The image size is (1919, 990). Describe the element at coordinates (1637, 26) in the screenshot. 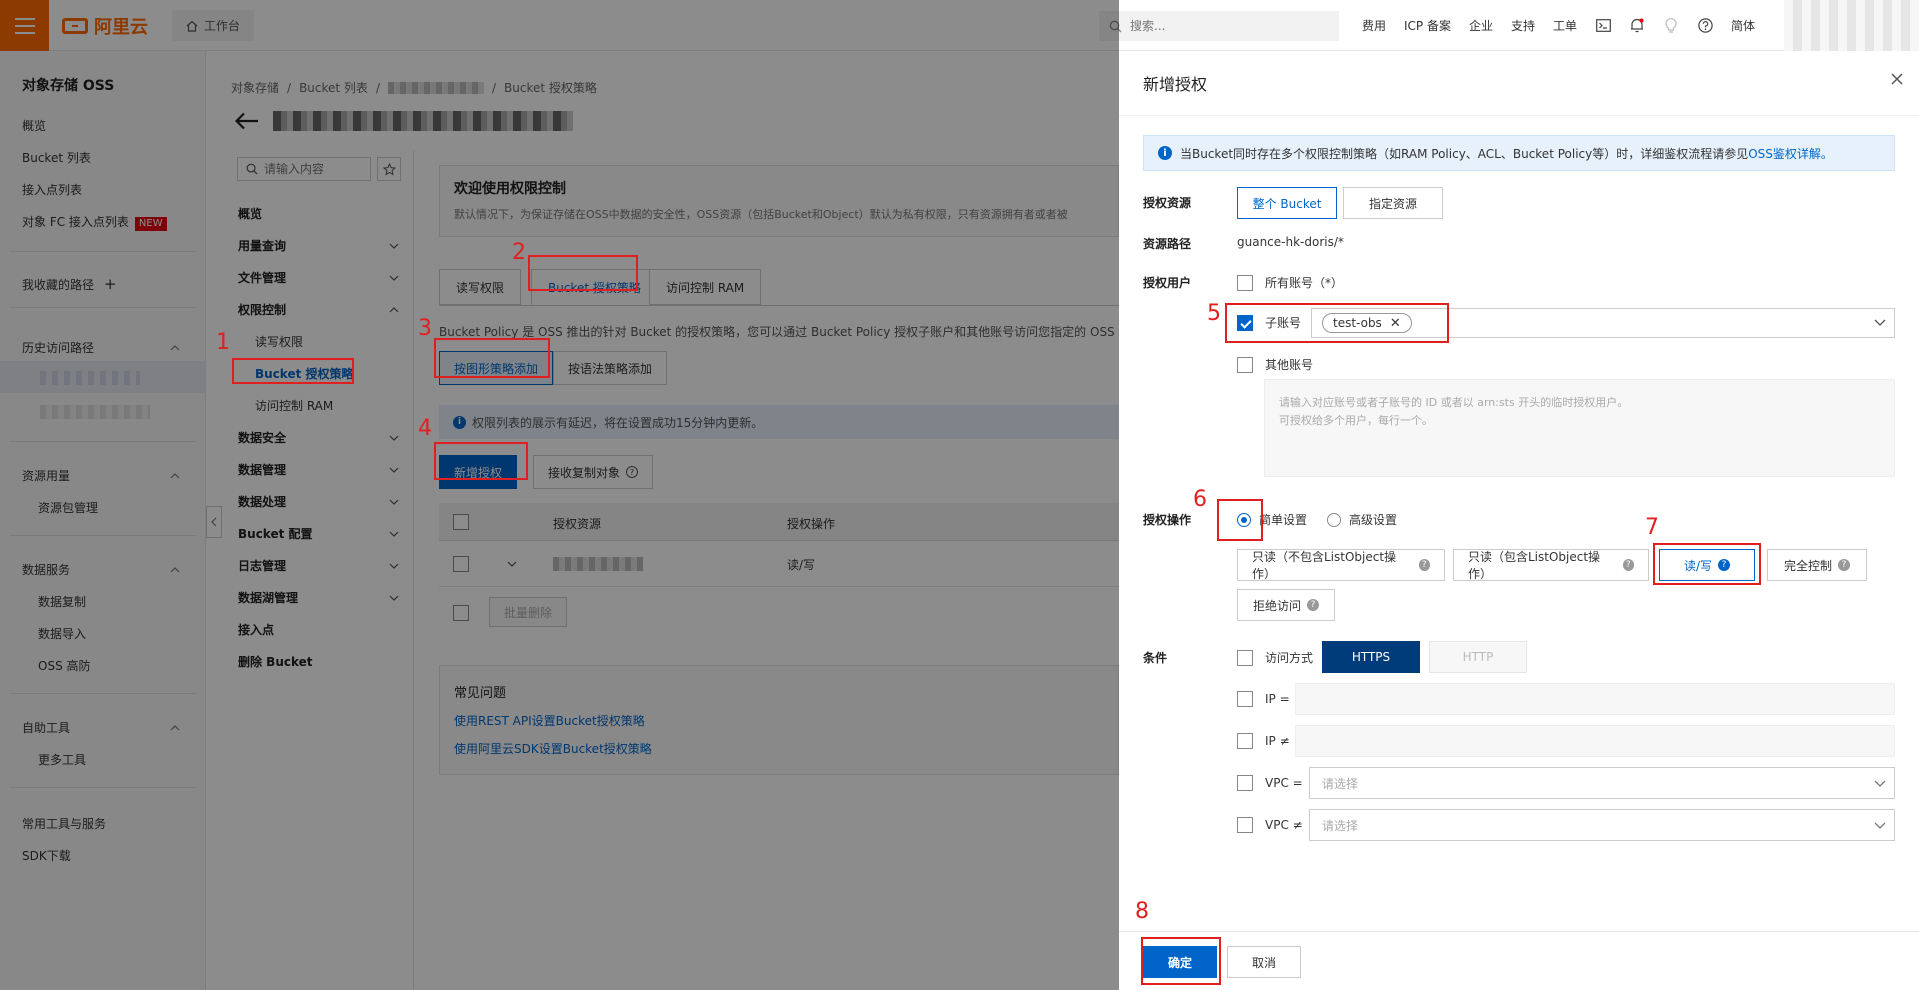

I see `bell-icon` at that location.